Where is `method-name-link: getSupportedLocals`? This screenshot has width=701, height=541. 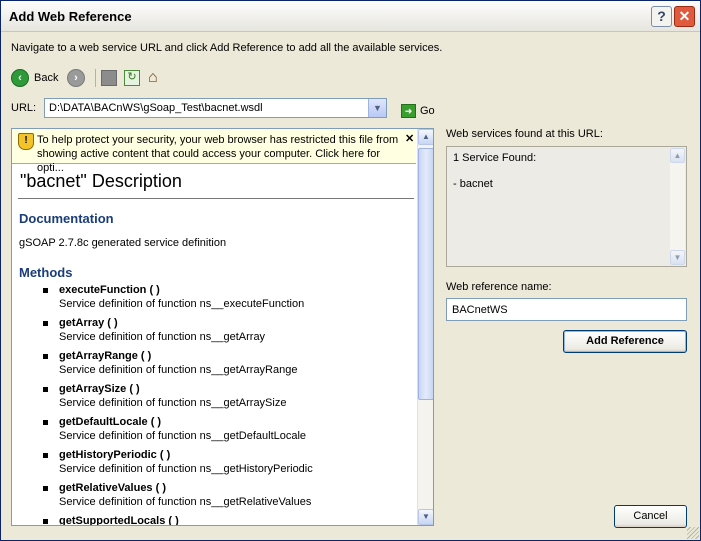
method-name-link: getSupportedLocals is located at coordinates (112, 520).